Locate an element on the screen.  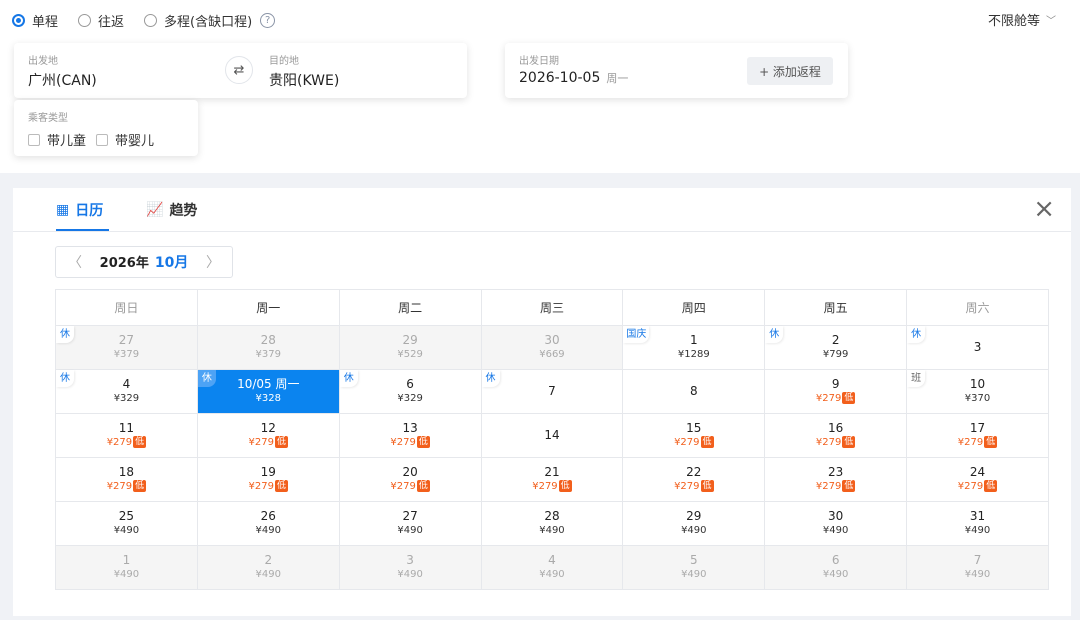
day-number: 3 is located at coordinates (977, 347).